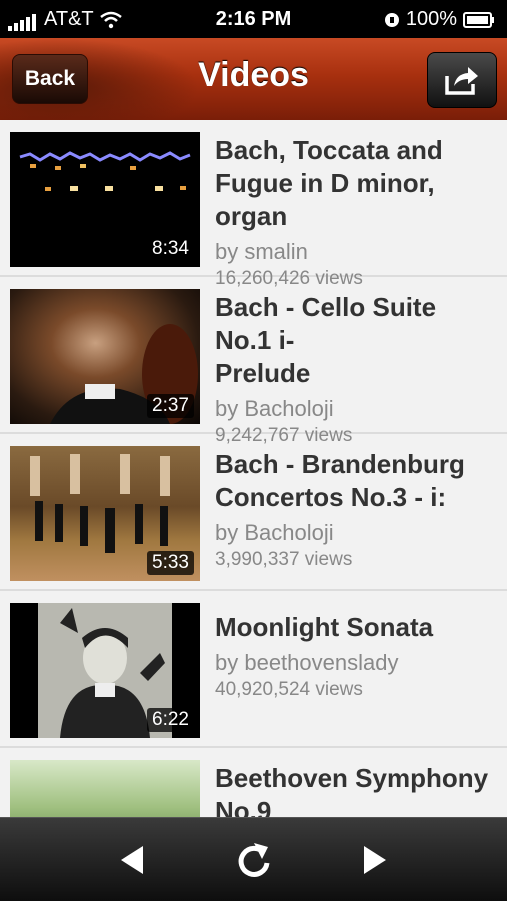 The image size is (507, 901). I want to click on video-views: 40,920,524 views, so click(289, 689).